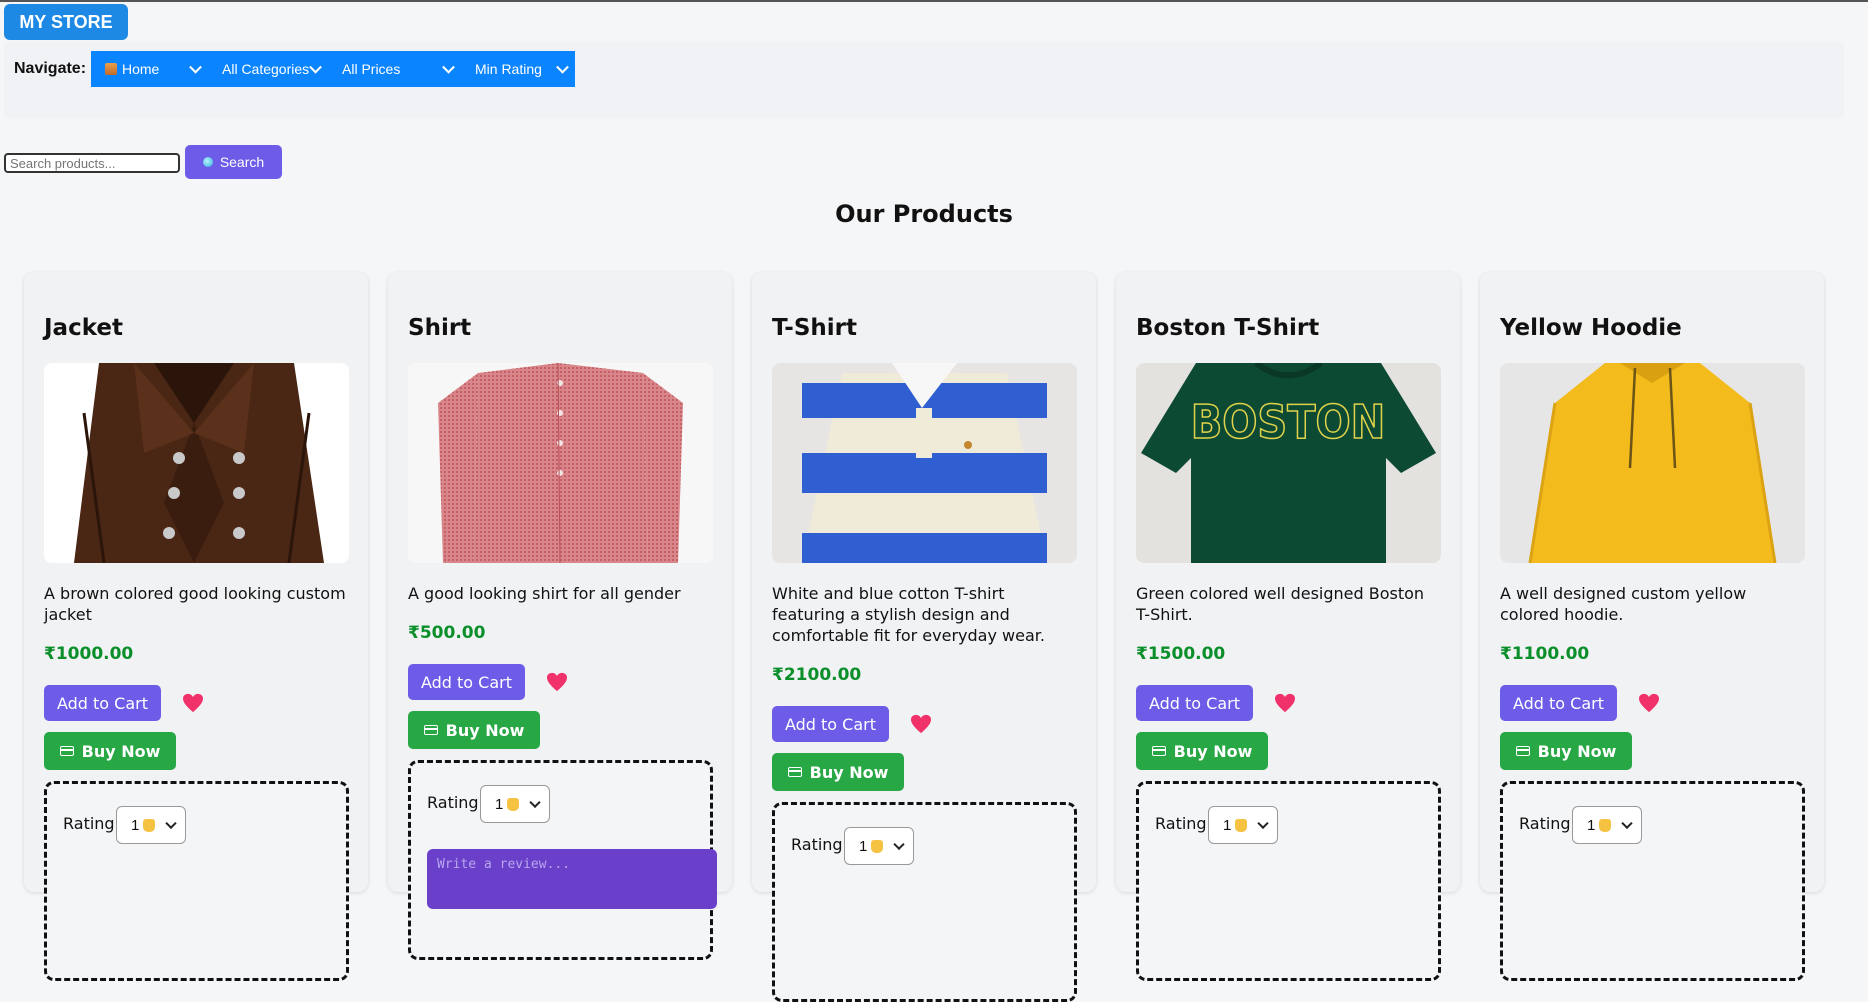  I want to click on product-name: T-Shirt, so click(815, 328).